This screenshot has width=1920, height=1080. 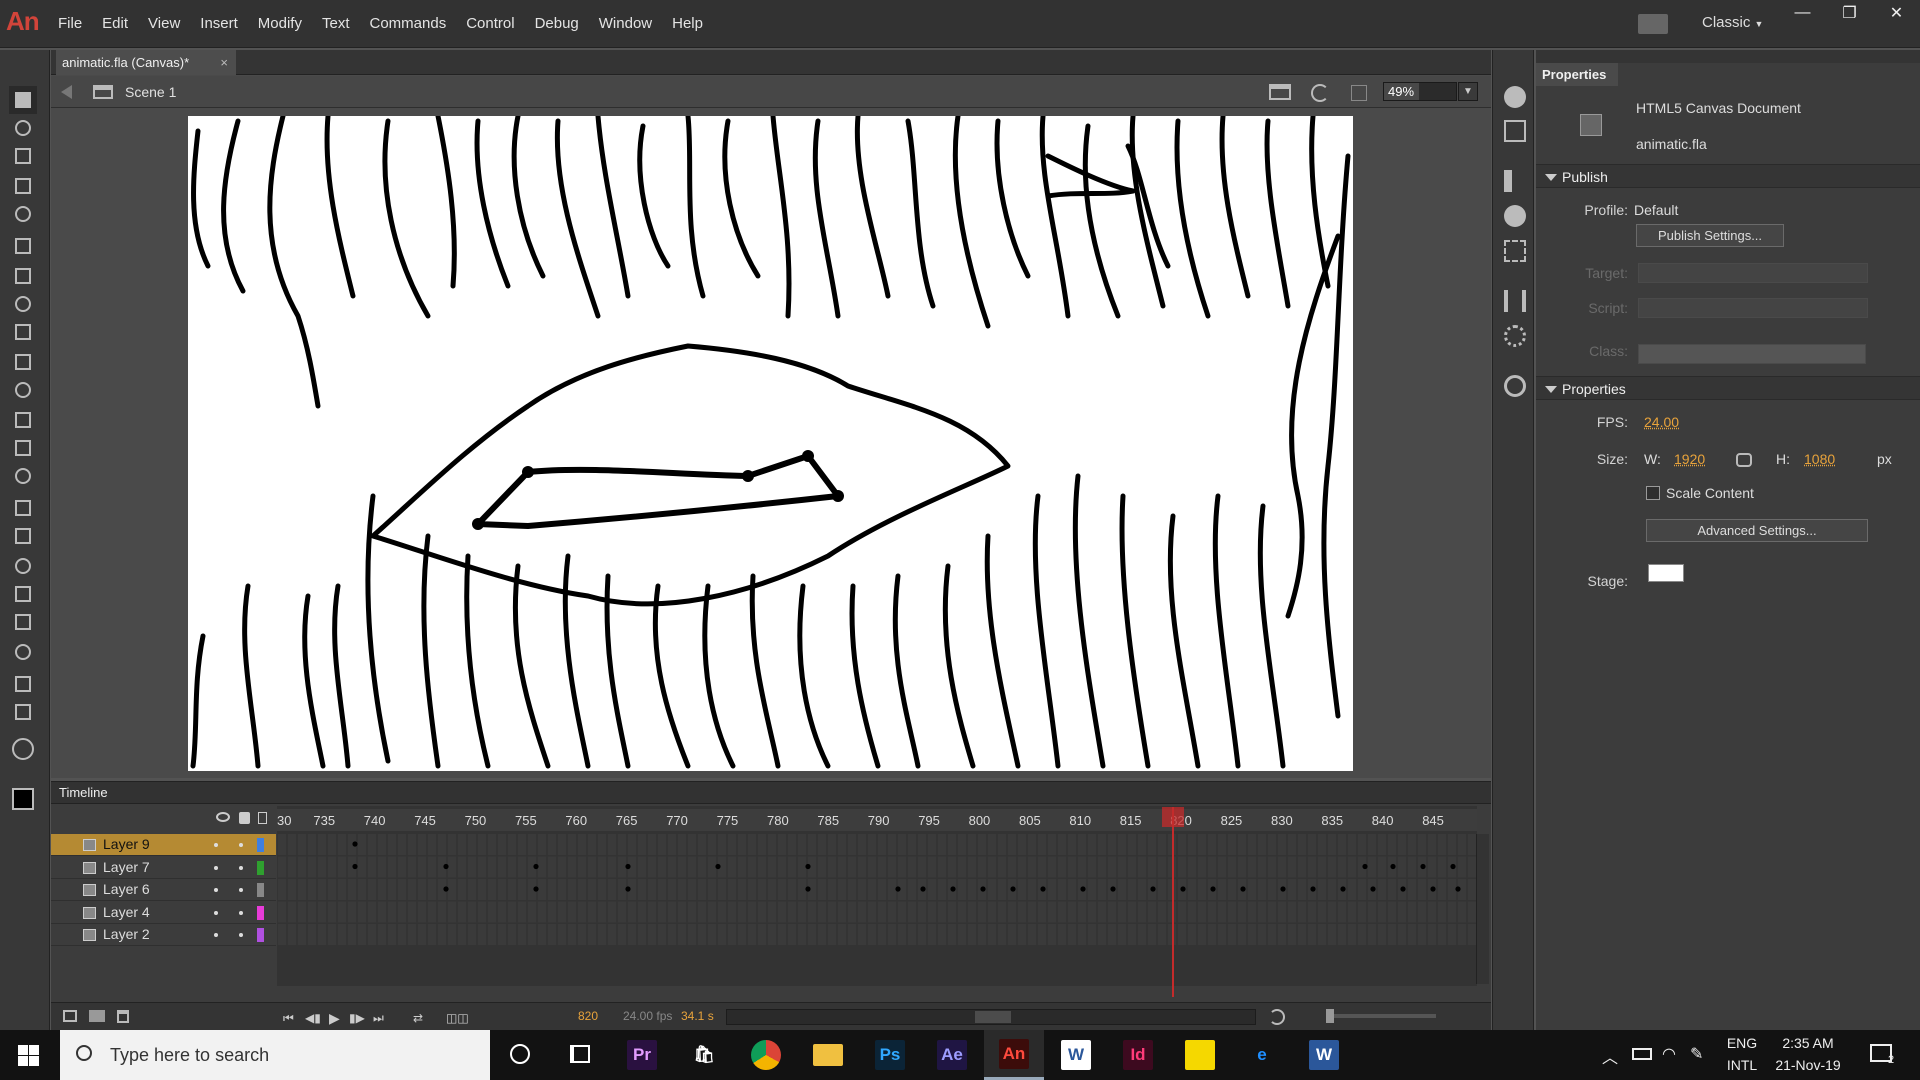 What do you see at coordinates (23, 566) in the screenshot?
I see `ink-bottle-tool-icon` at bounding box center [23, 566].